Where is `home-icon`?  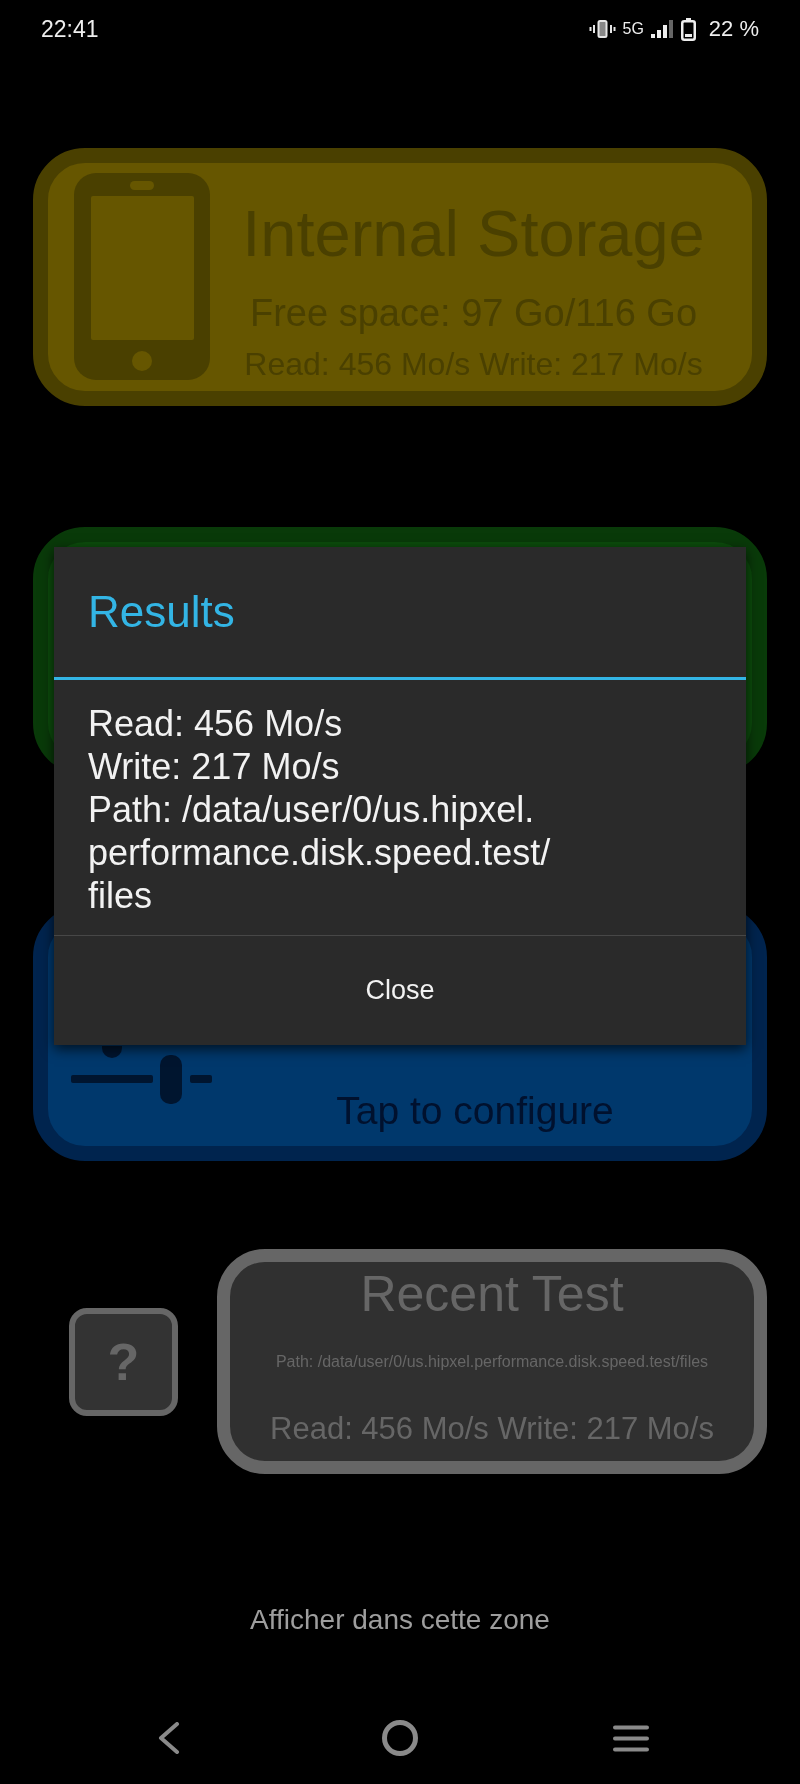 home-icon is located at coordinates (400, 1738).